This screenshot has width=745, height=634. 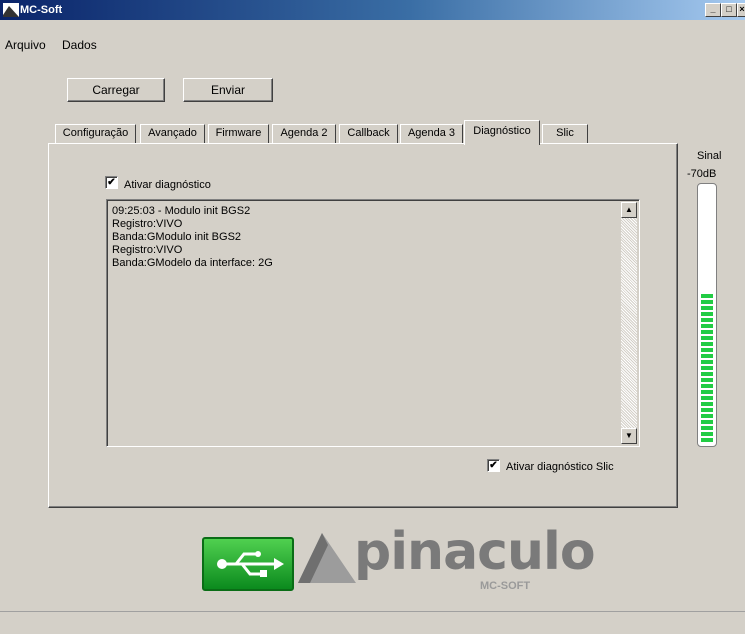 I want to click on tab-diagnostico: Diagnóstico, so click(x=502, y=132).